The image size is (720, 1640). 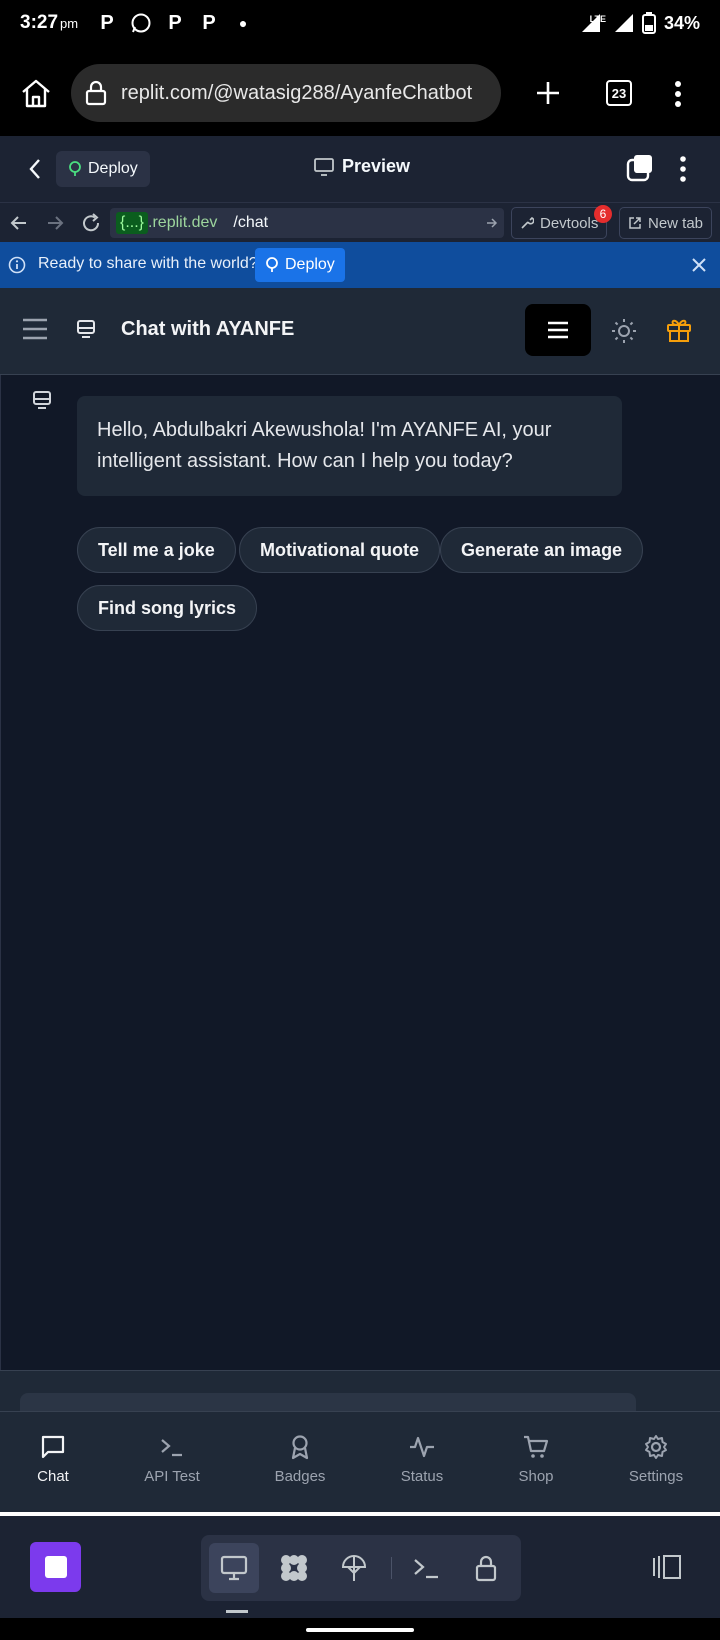 What do you see at coordinates (360, 23) in the screenshot?
I see `status-bar: 3:27 pm P P P ● LTE 34%` at bounding box center [360, 23].